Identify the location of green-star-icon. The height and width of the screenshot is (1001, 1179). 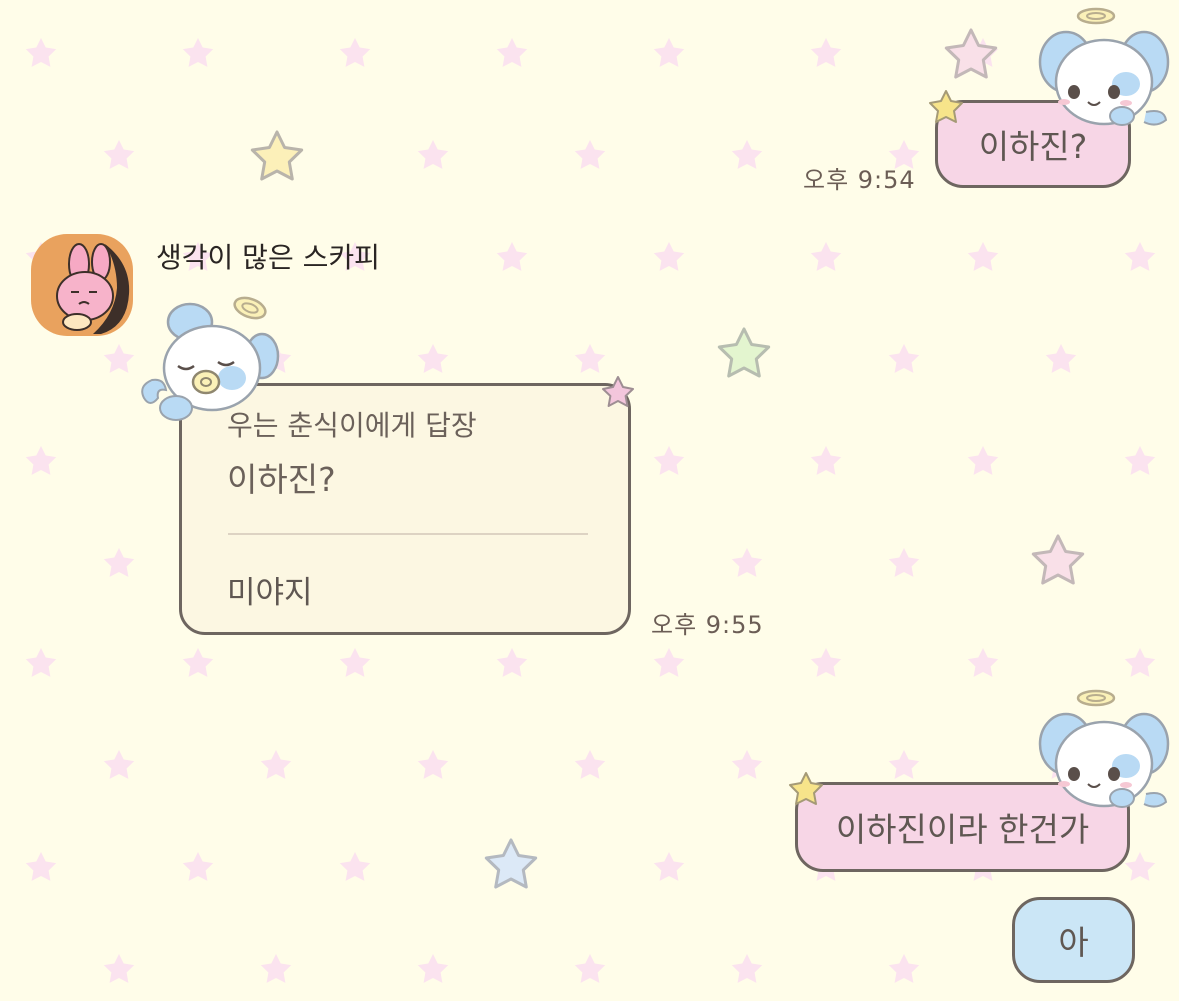
(744, 352).